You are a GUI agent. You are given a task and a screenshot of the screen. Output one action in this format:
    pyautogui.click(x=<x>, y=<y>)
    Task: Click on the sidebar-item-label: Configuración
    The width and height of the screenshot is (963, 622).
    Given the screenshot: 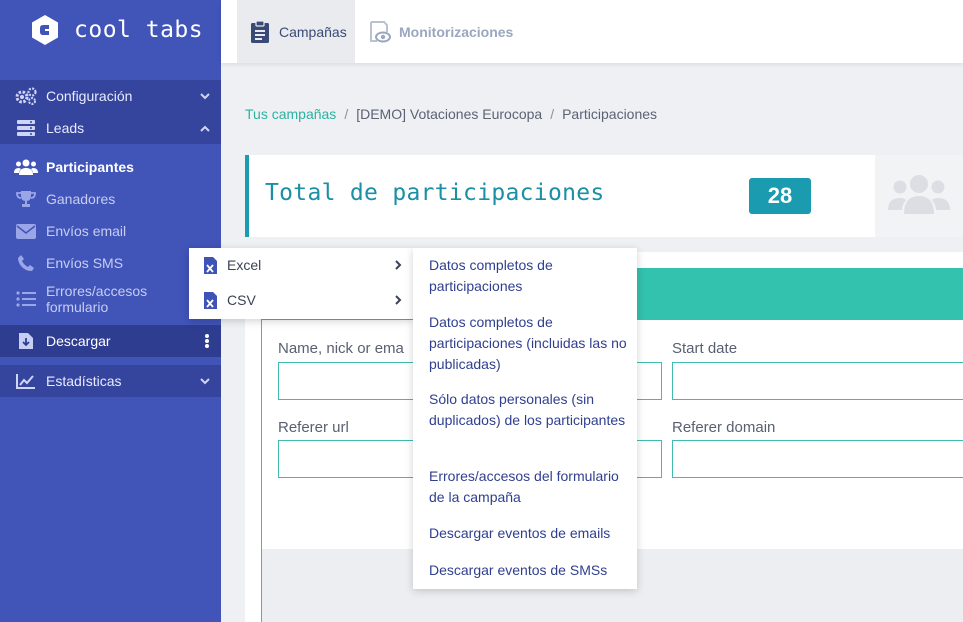 What is the action you would take?
    pyautogui.click(x=89, y=96)
    